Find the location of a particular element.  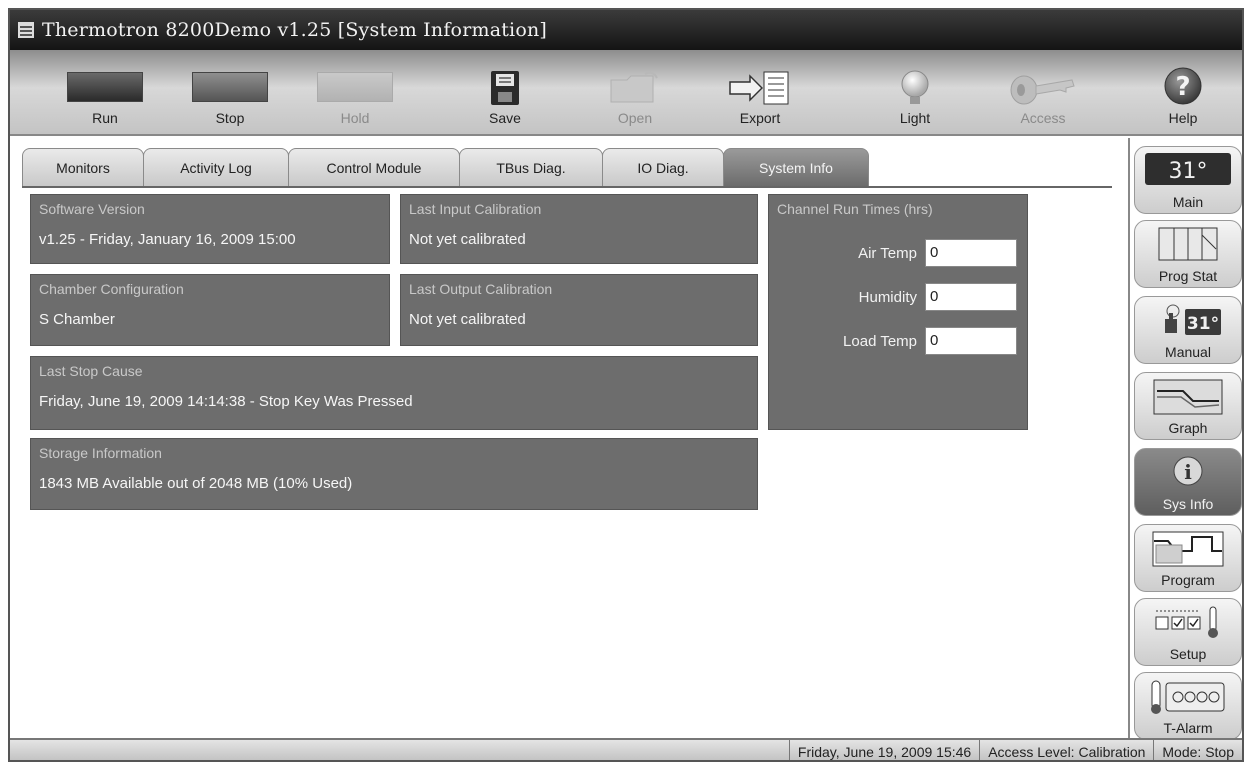

setup-checklist-icon is located at coordinates (1186, 622).